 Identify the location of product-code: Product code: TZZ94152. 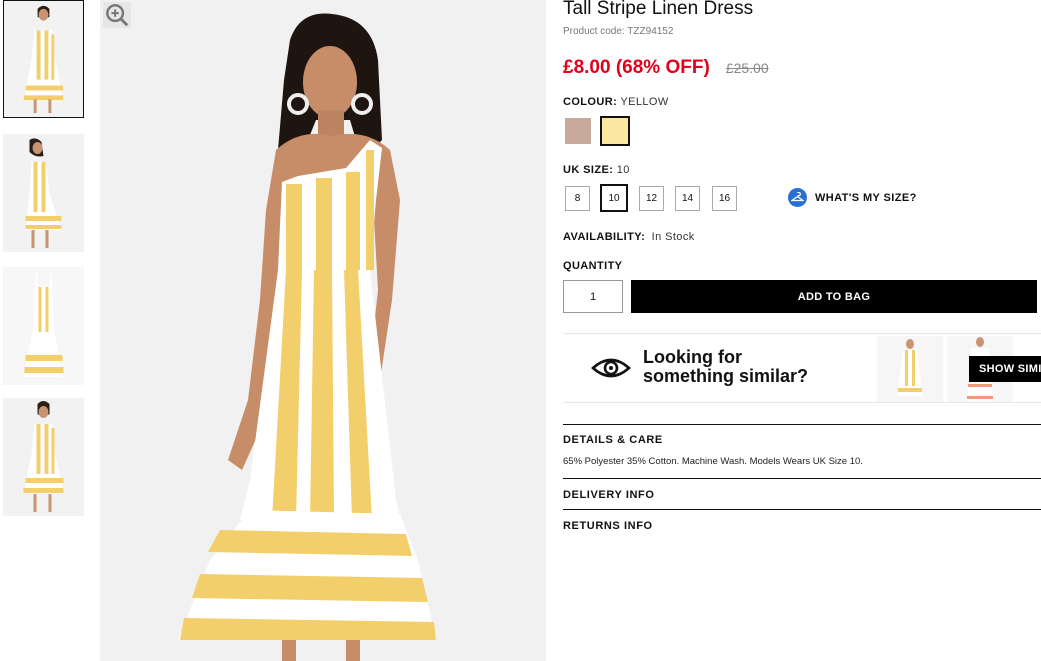
(618, 31).